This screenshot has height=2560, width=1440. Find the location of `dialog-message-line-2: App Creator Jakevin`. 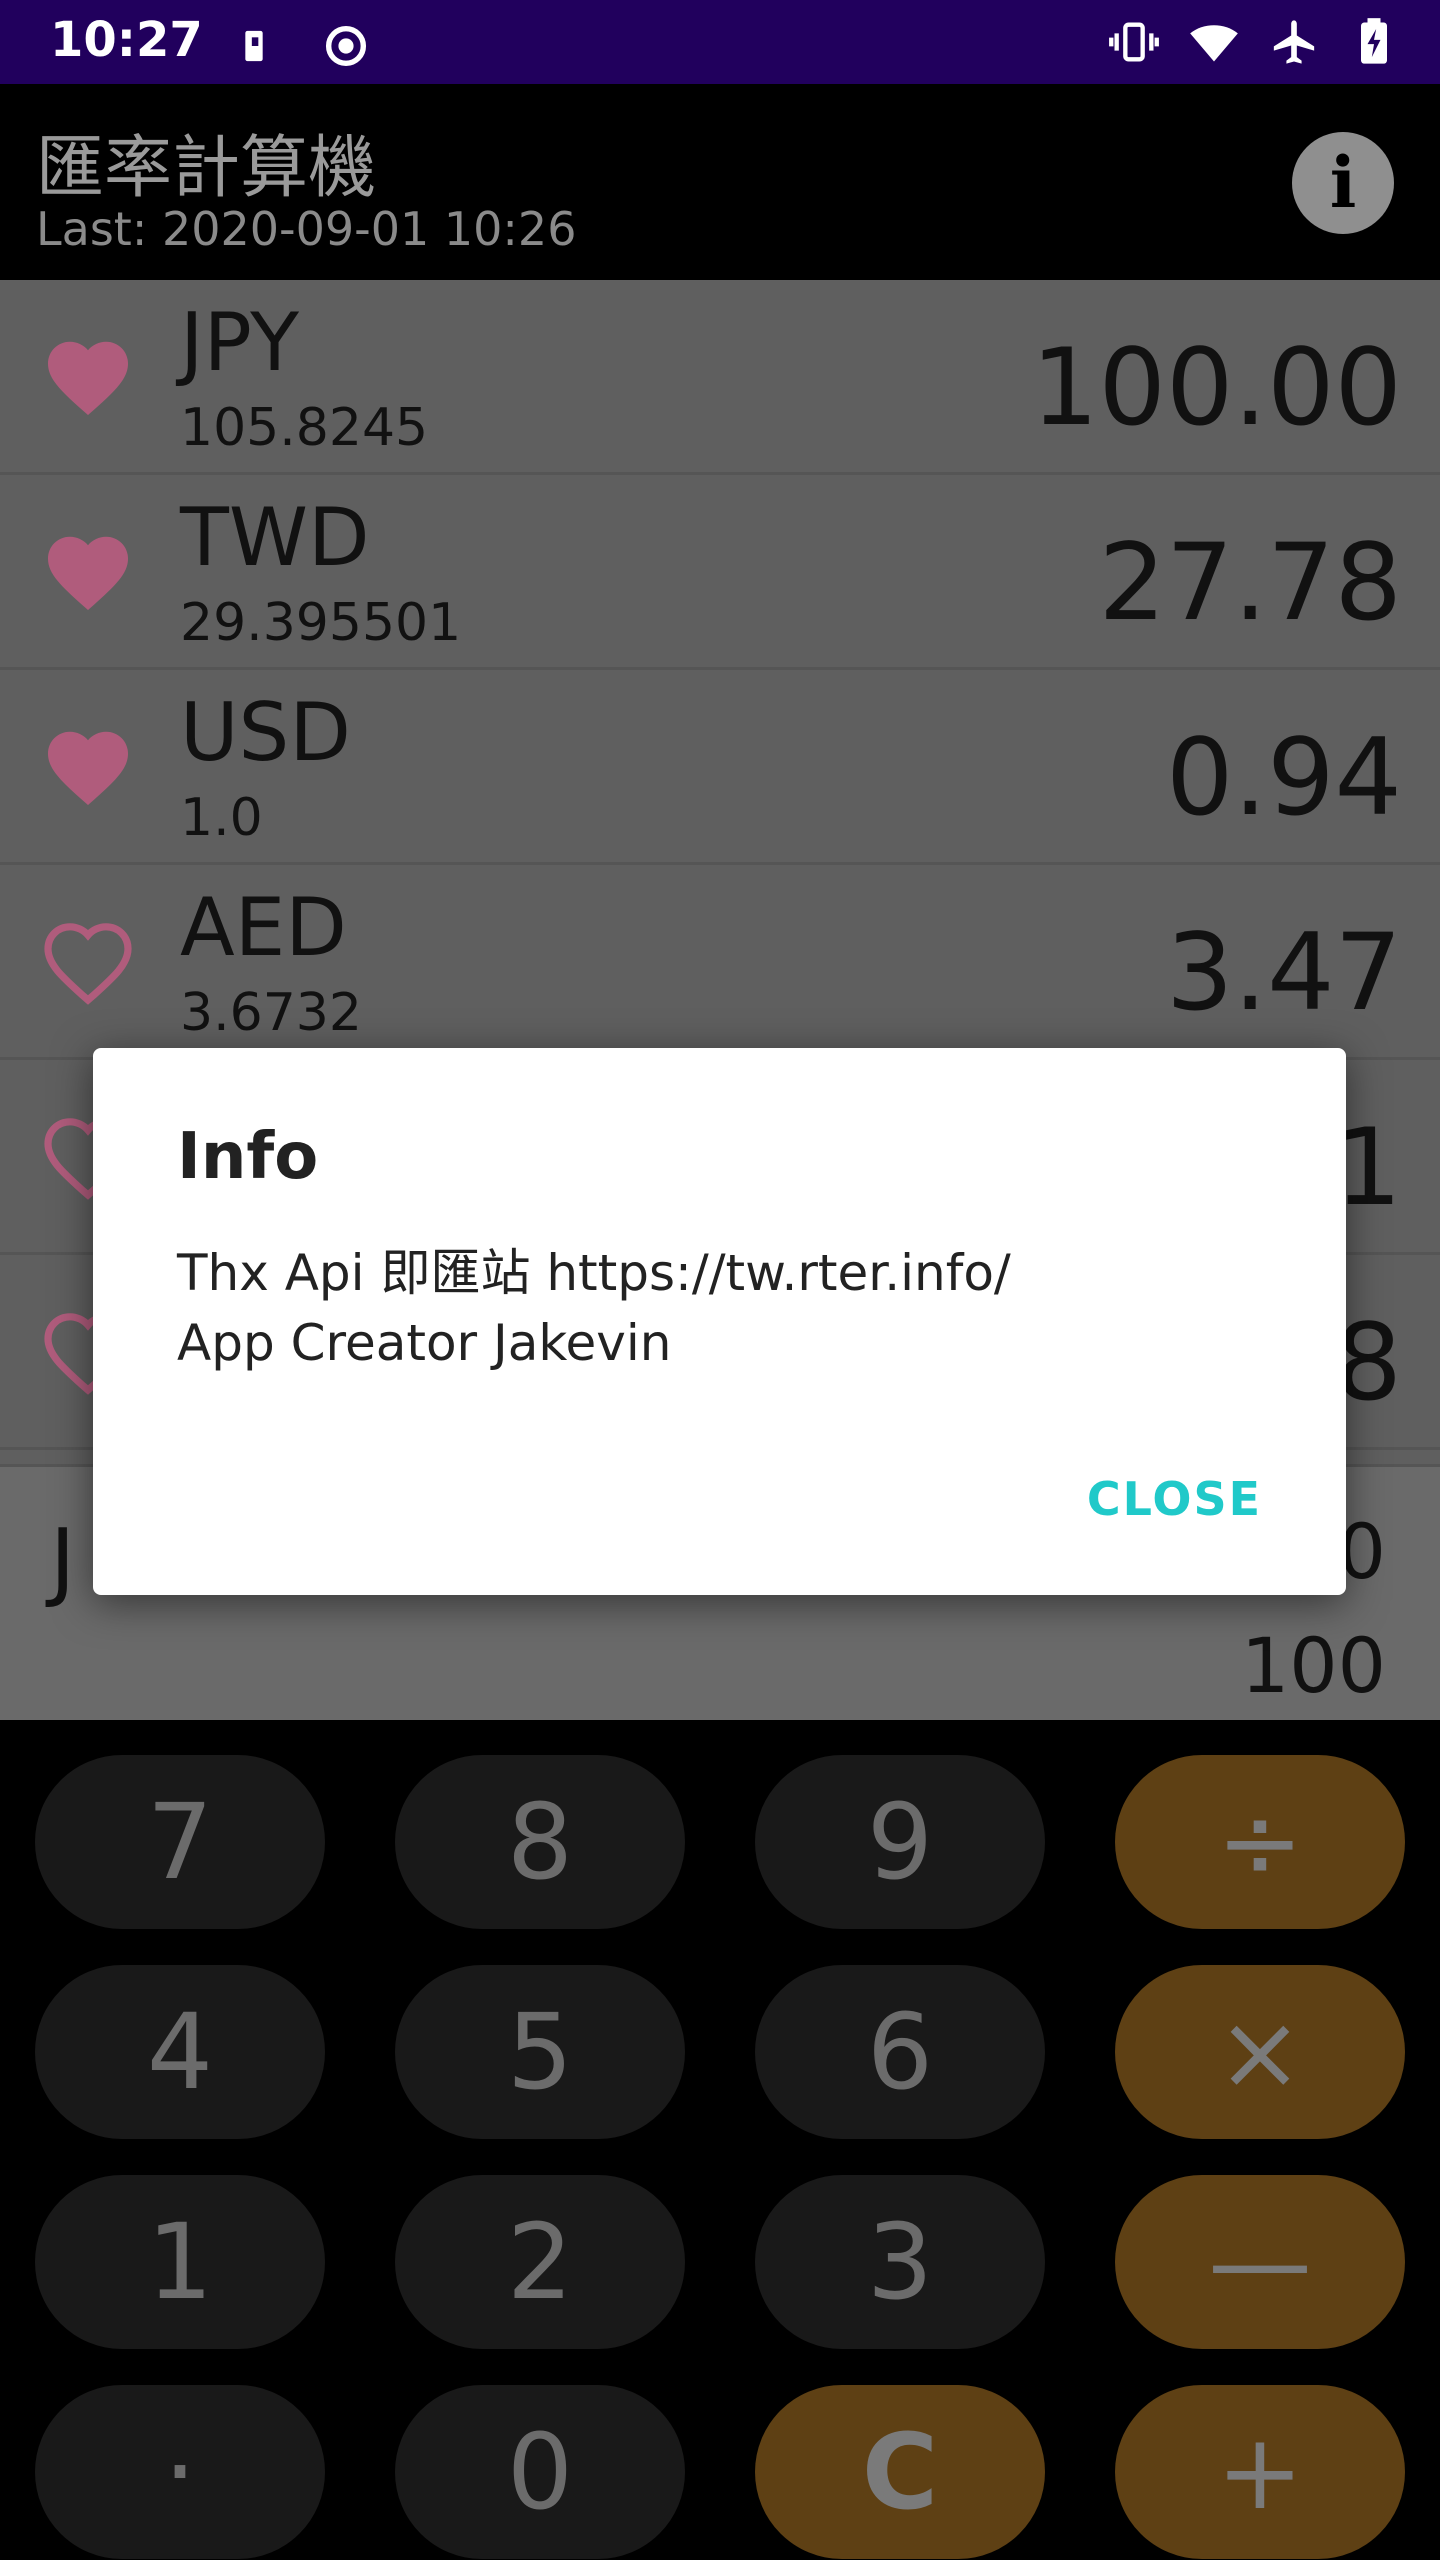

dialog-message-line-2: App Creator Jakevin is located at coordinates (424, 1343).